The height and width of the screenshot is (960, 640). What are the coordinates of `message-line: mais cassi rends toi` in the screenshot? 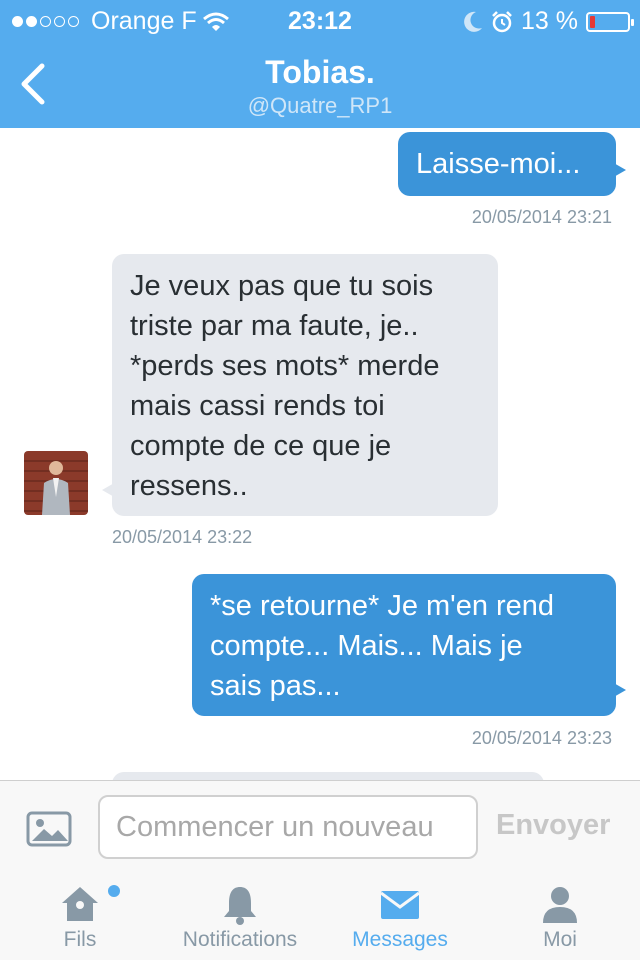 It's located at (257, 406).